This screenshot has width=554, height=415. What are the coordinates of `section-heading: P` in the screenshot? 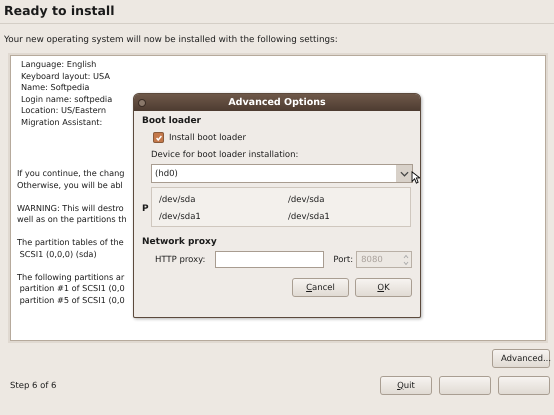 It's located at (145, 209).